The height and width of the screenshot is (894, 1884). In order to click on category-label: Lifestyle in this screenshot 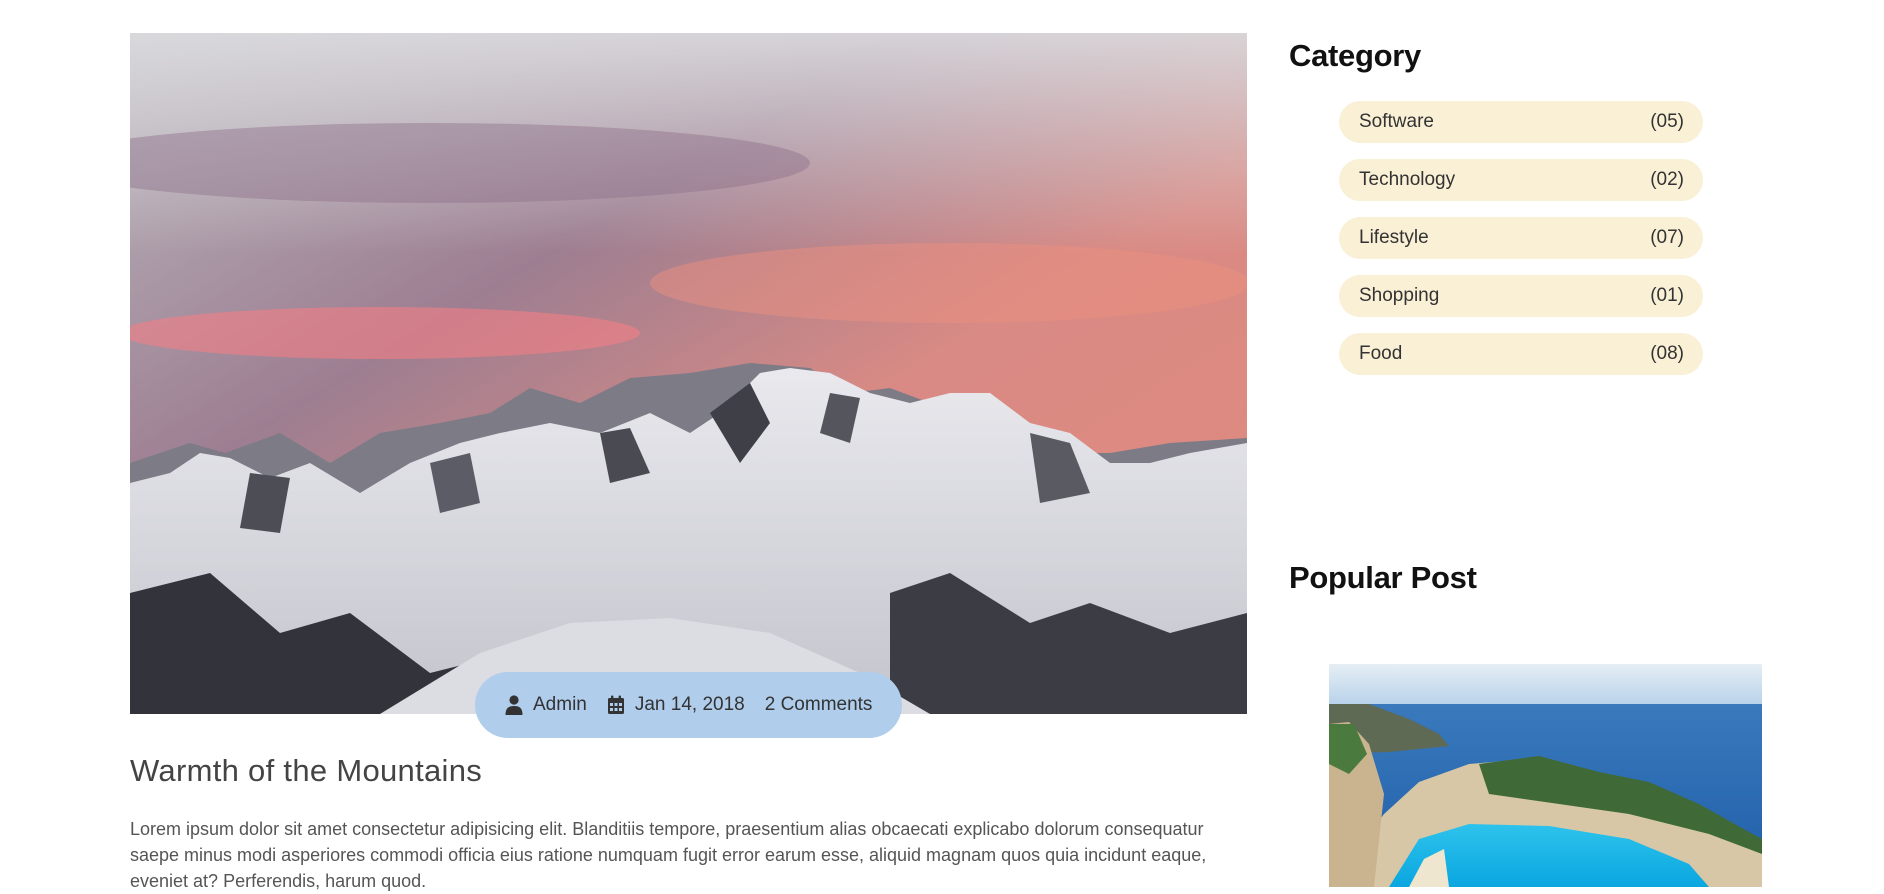, I will do `click(1394, 237)`.